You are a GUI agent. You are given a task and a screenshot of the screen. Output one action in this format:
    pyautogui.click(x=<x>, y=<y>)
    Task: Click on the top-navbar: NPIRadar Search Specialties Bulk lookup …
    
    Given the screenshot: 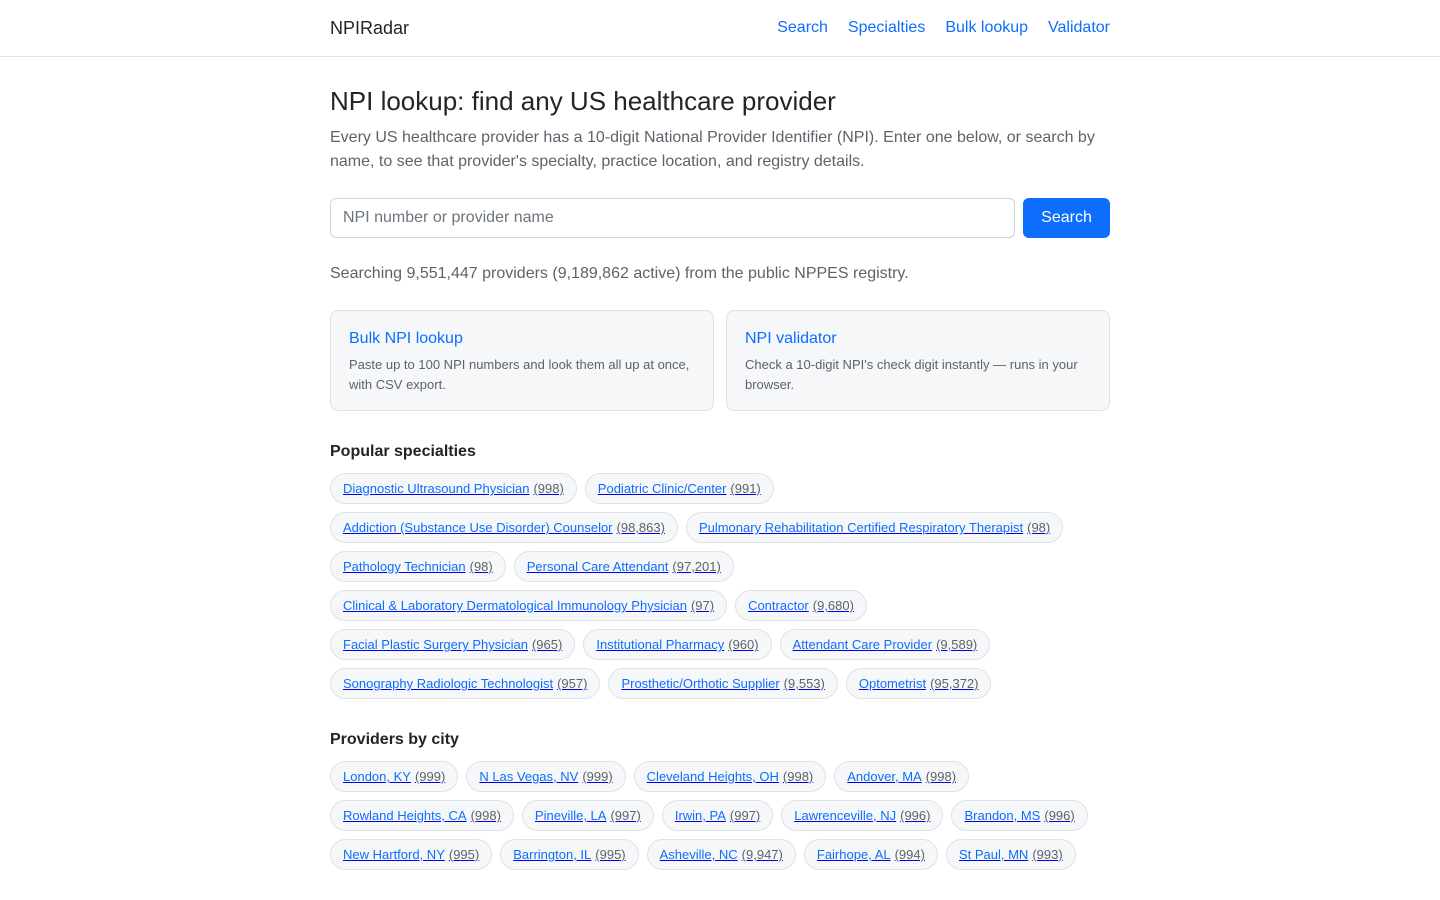 What is the action you would take?
    pyautogui.click(x=720, y=28)
    